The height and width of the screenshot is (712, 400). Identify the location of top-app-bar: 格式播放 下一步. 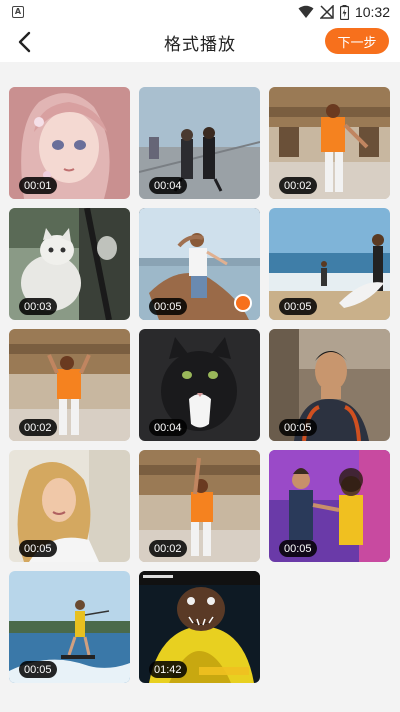
(200, 42).